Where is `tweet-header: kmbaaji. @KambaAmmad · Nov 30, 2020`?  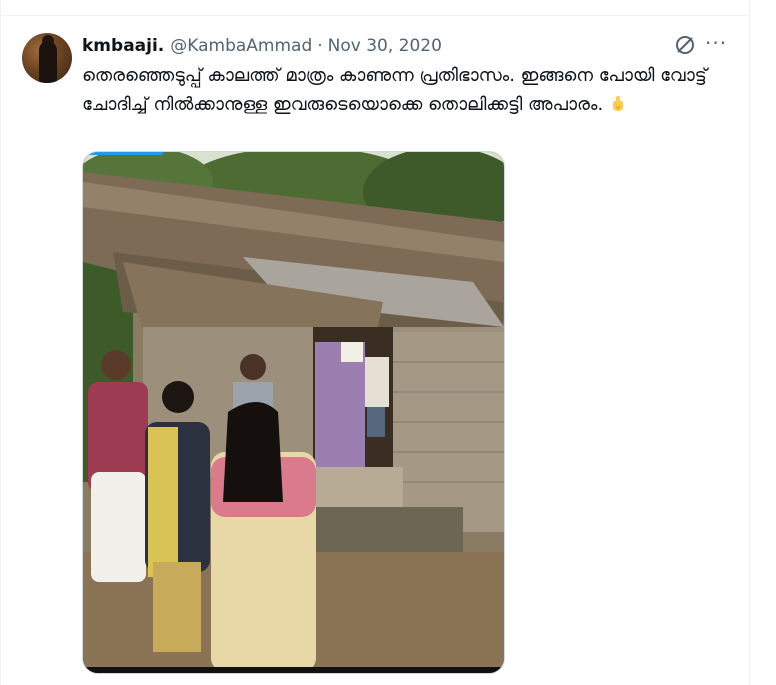
tweet-header: kmbaaji. @KambaAmmad · Nov 30, 2020 is located at coordinates (262, 46).